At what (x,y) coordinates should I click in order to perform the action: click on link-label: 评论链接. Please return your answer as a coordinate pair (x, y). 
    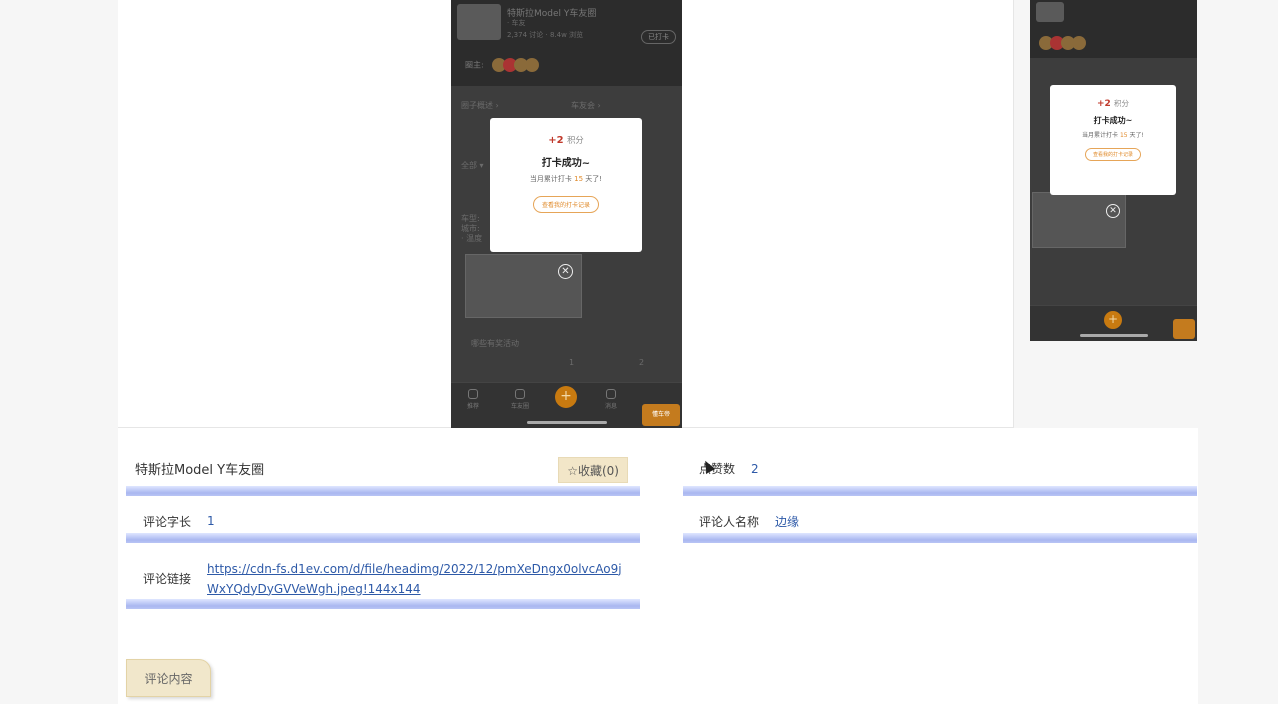
    Looking at the image, I should click on (167, 579).